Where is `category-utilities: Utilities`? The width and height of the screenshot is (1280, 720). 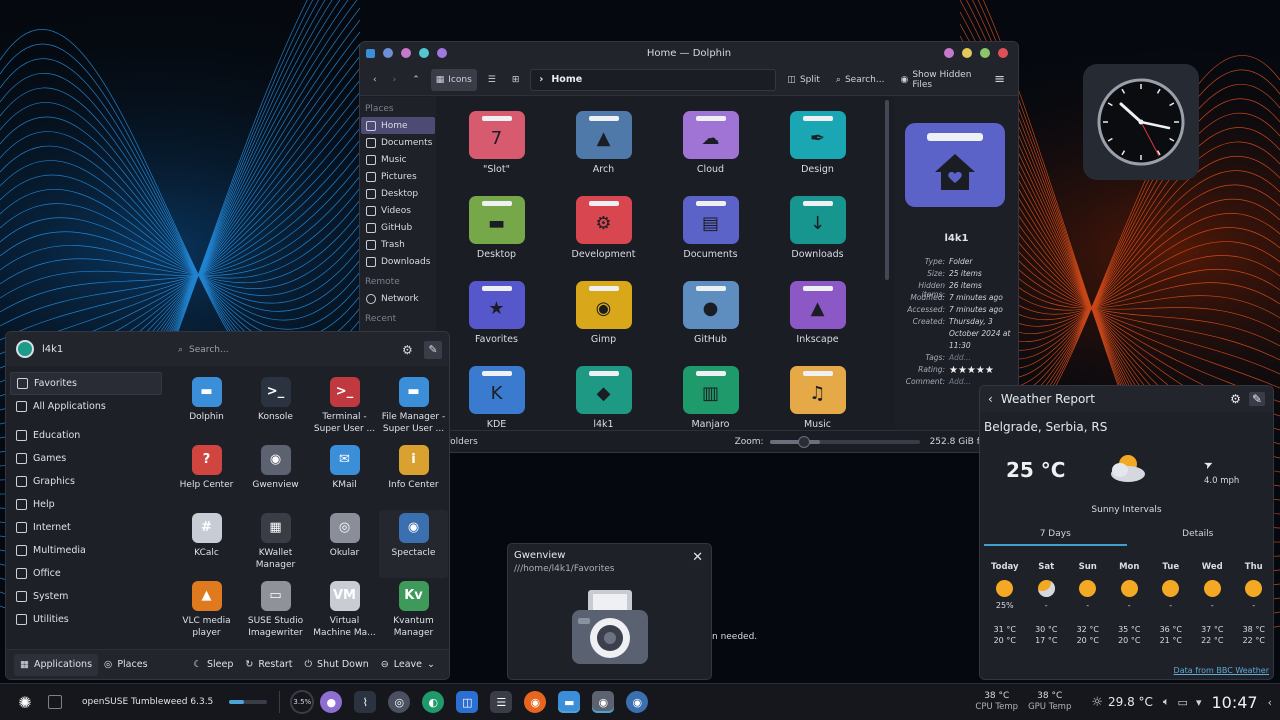 category-utilities: Utilities is located at coordinates (86, 619).